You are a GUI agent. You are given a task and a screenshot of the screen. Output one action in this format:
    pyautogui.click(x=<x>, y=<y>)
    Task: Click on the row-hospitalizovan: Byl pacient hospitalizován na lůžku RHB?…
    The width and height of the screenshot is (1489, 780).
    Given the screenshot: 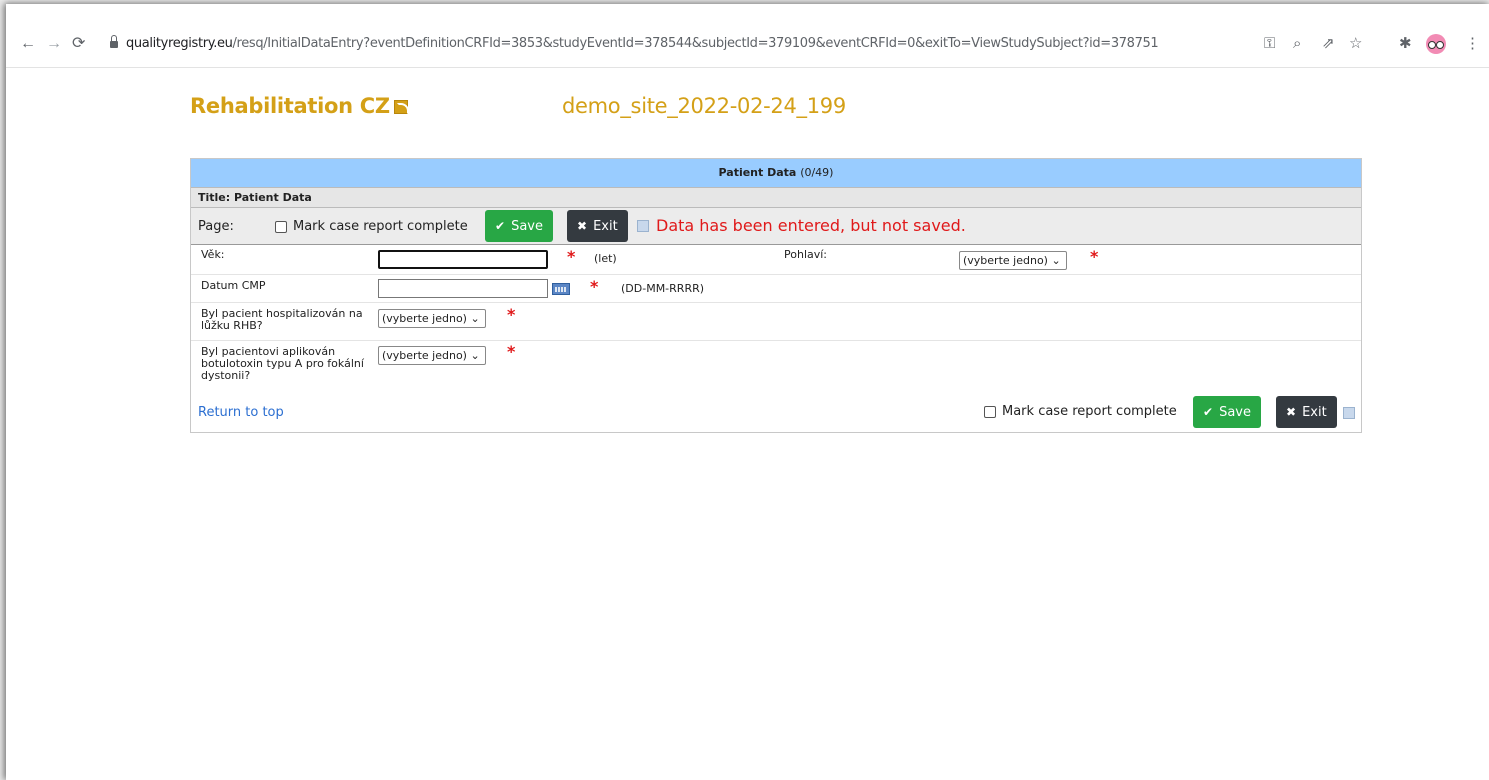 What is the action you would take?
    pyautogui.click(x=776, y=322)
    